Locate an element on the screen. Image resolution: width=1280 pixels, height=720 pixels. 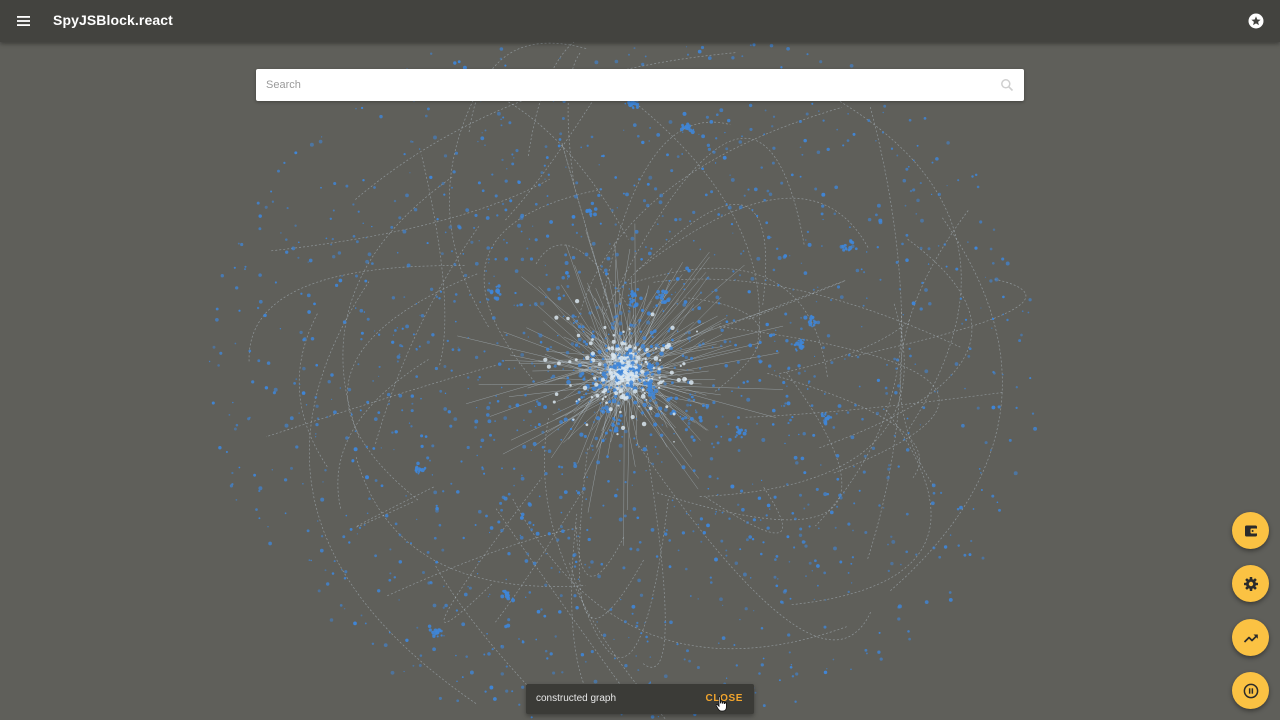
favorite-button is located at coordinates (1256, 21).